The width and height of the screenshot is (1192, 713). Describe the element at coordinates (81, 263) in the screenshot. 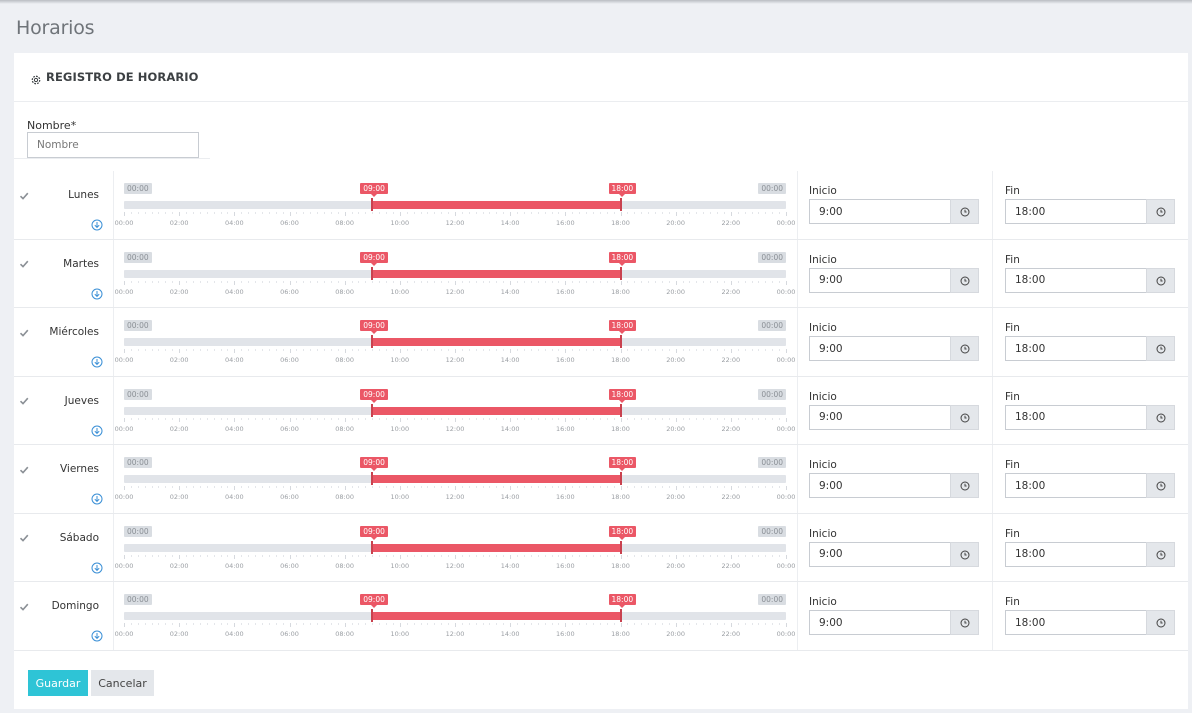

I see `day-name: Martes` at that location.